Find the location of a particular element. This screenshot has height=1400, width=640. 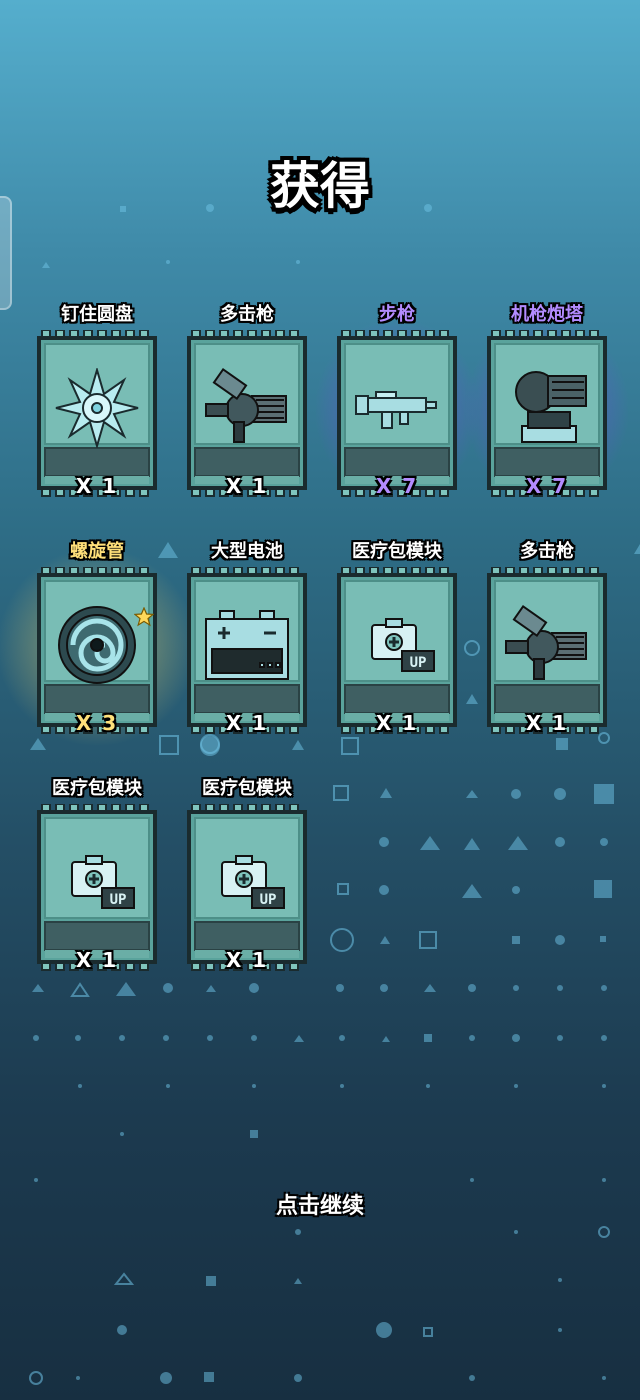

reward-card: 钉住圆盘 X 1 is located at coordinates (97, 400).